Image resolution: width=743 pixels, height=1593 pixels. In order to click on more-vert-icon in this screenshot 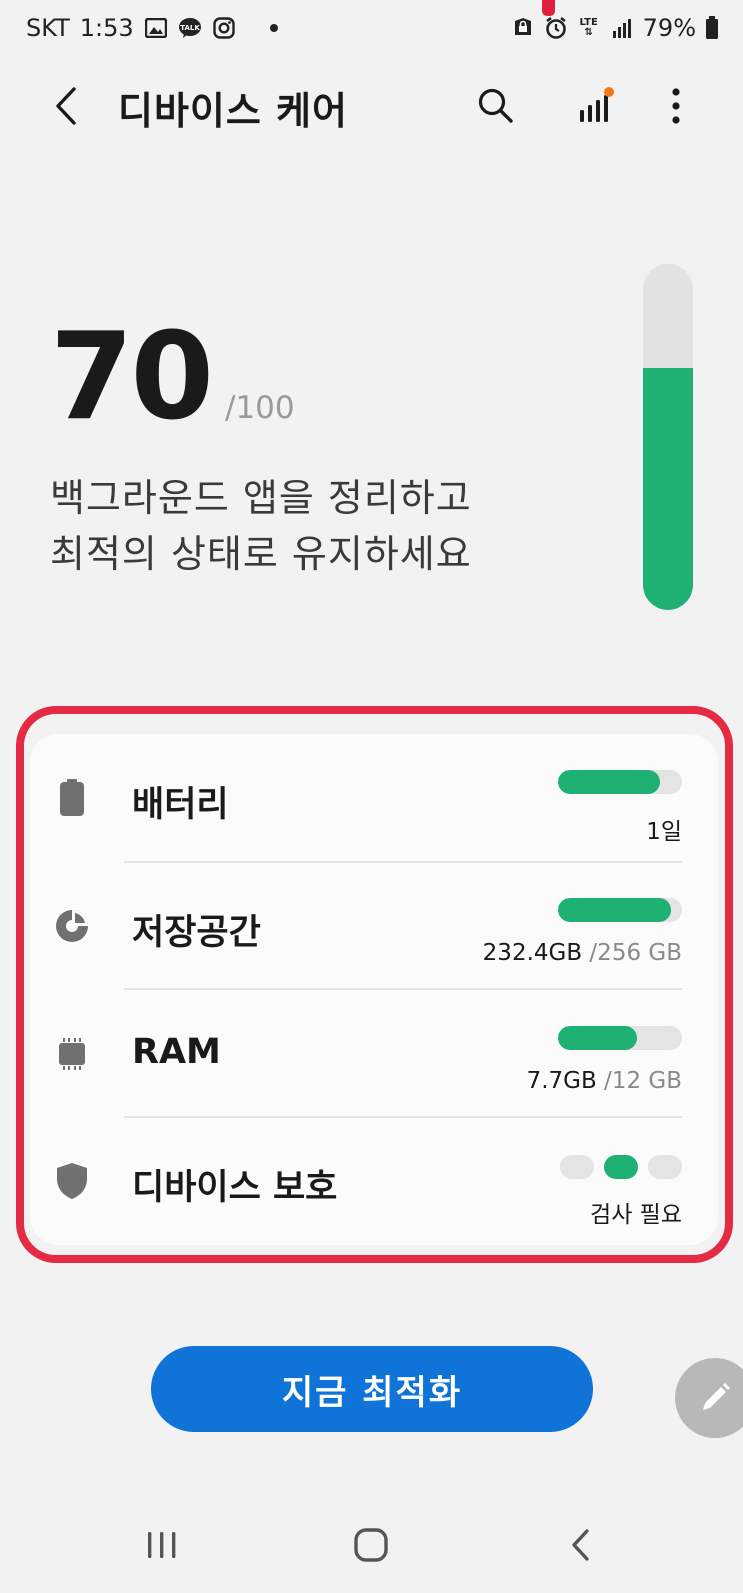, I will do `click(676, 106)`.